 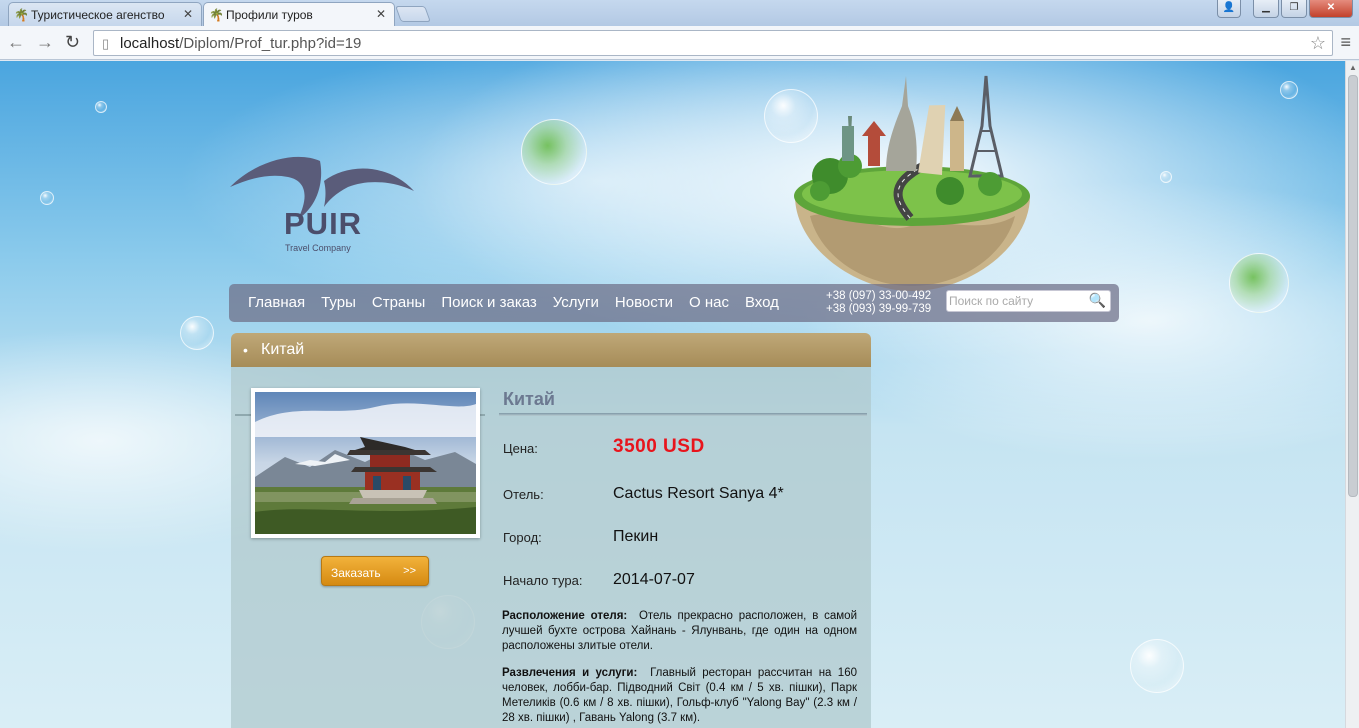 I want to click on city-value: Пекин, so click(x=636, y=536).